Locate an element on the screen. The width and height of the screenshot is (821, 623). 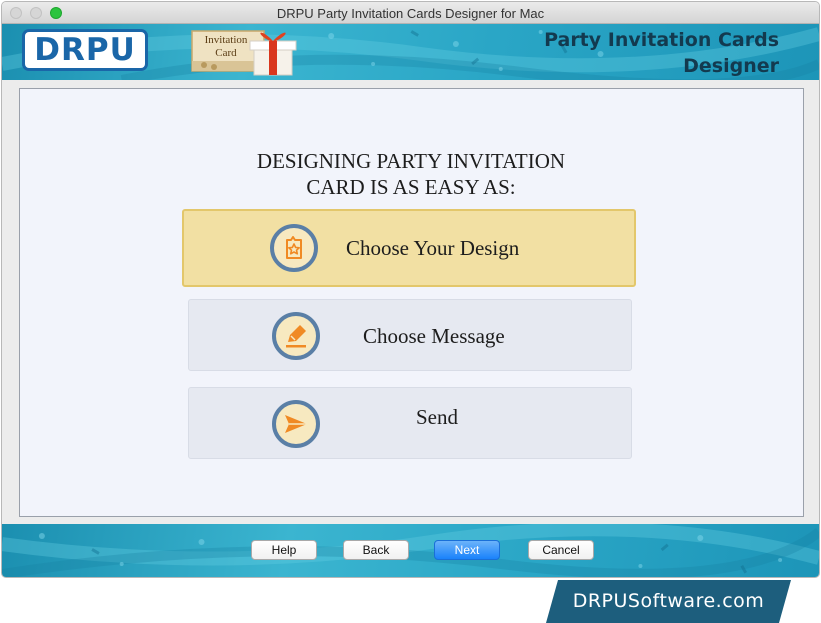
drpu-software-watermark: DRPUSoftware.com is located at coordinates (668, 601).